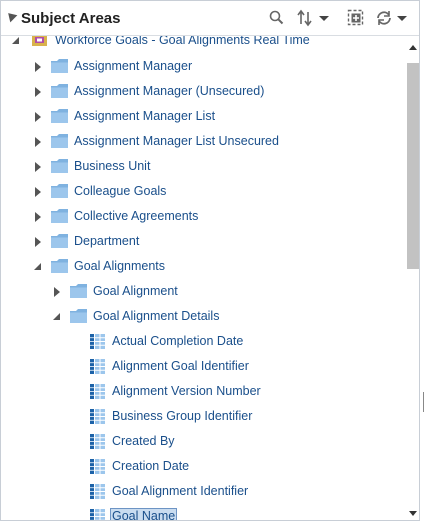 Image resolution: width=427 pixels, height=521 pixels. I want to click on scroll-thumb, so click(413, 166).